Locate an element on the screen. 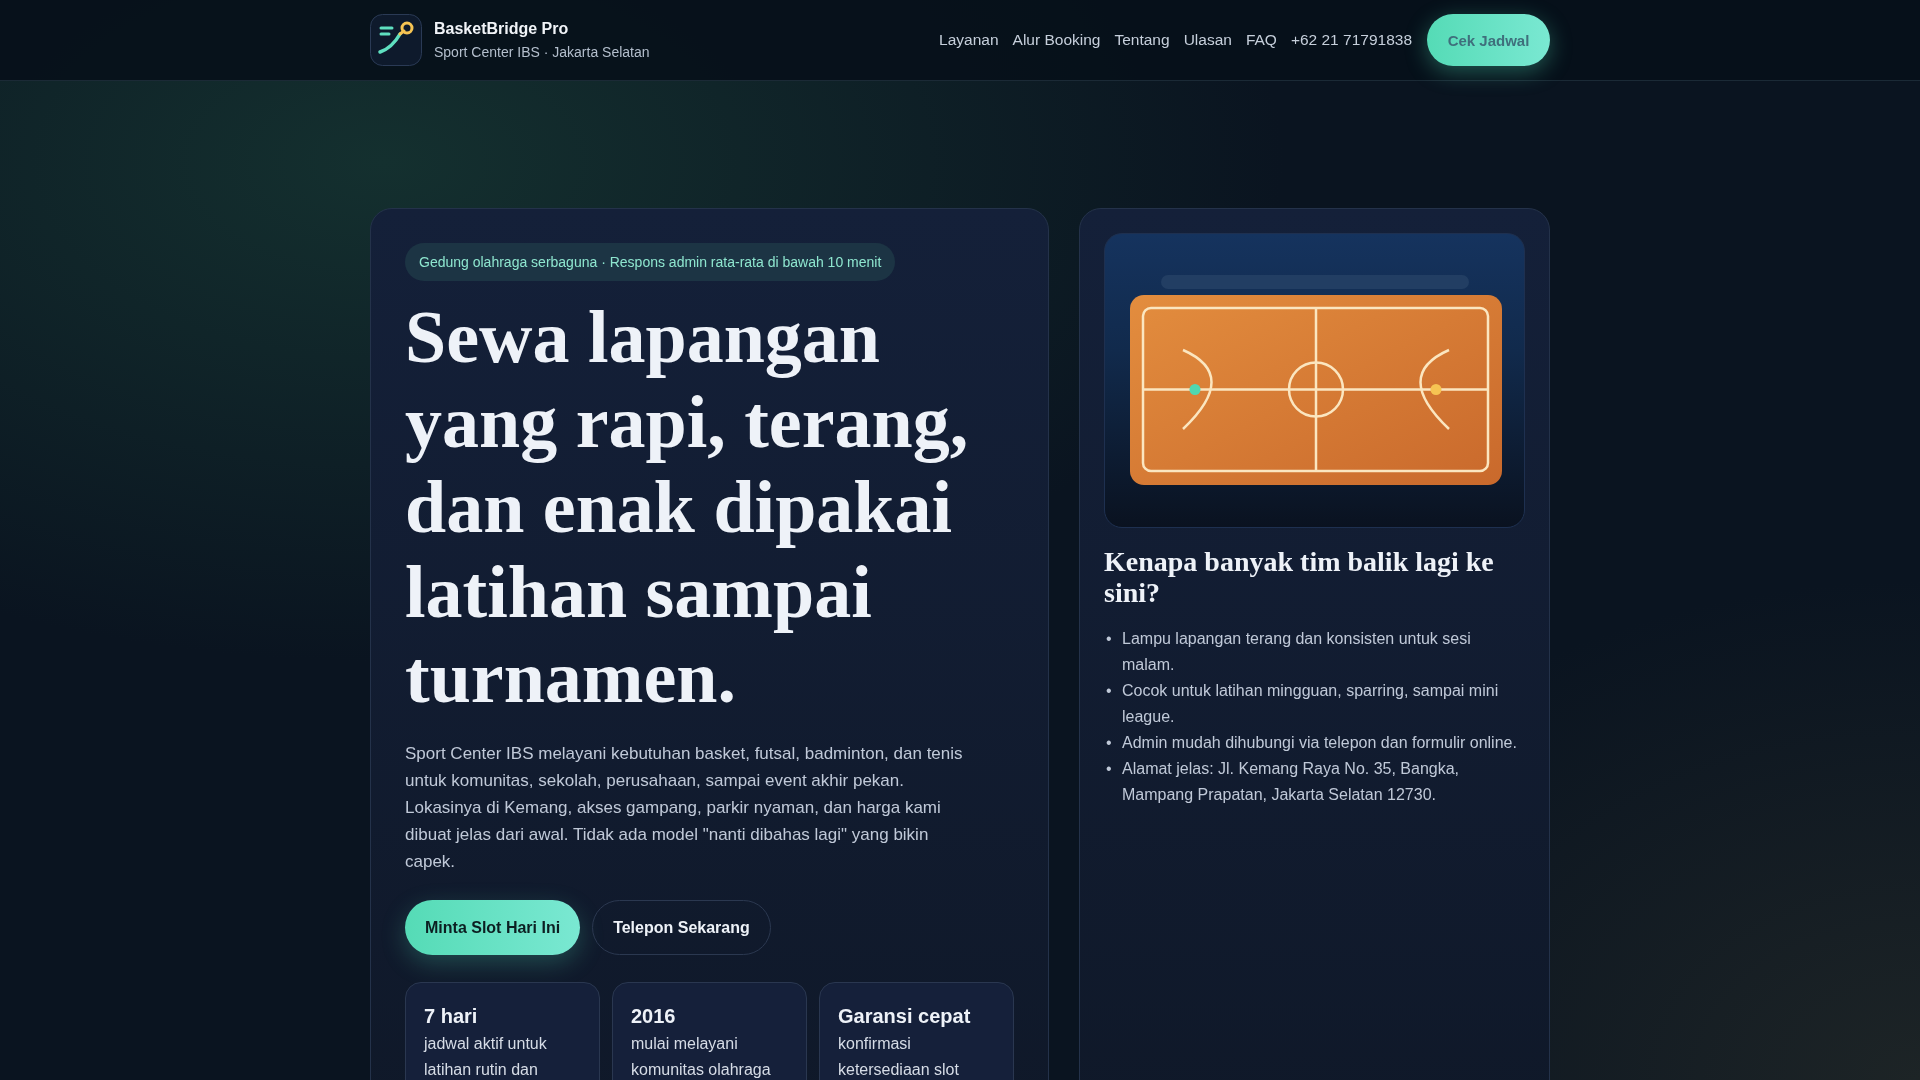 The width and height of the screenshot is (1920, 1080). request-slot-button: Minta Slot Hari Ini is located at coordinates (493, 927).